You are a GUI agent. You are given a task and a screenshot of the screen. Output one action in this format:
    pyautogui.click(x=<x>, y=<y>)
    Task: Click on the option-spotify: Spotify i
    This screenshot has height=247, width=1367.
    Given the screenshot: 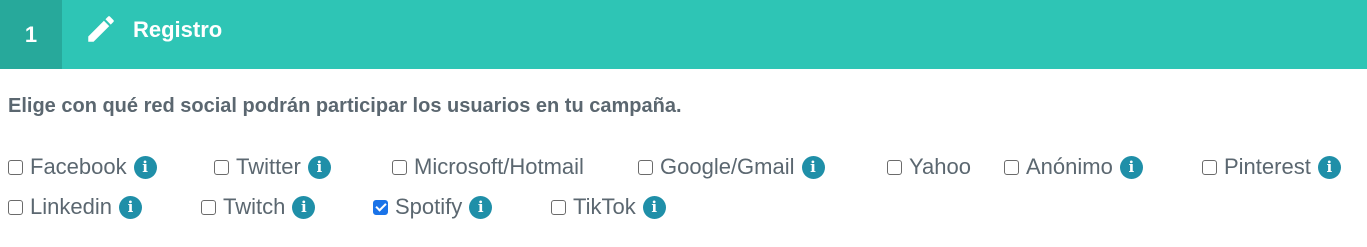 What is the action you would take?
    pyautogui.click(x=433, y=207)
    